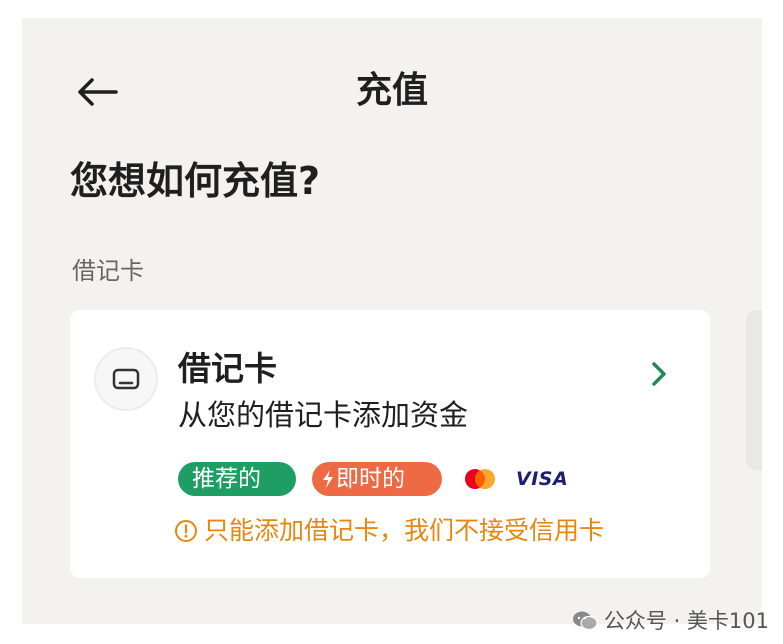  I want to click on info-circle-icon, so click(186, 531).